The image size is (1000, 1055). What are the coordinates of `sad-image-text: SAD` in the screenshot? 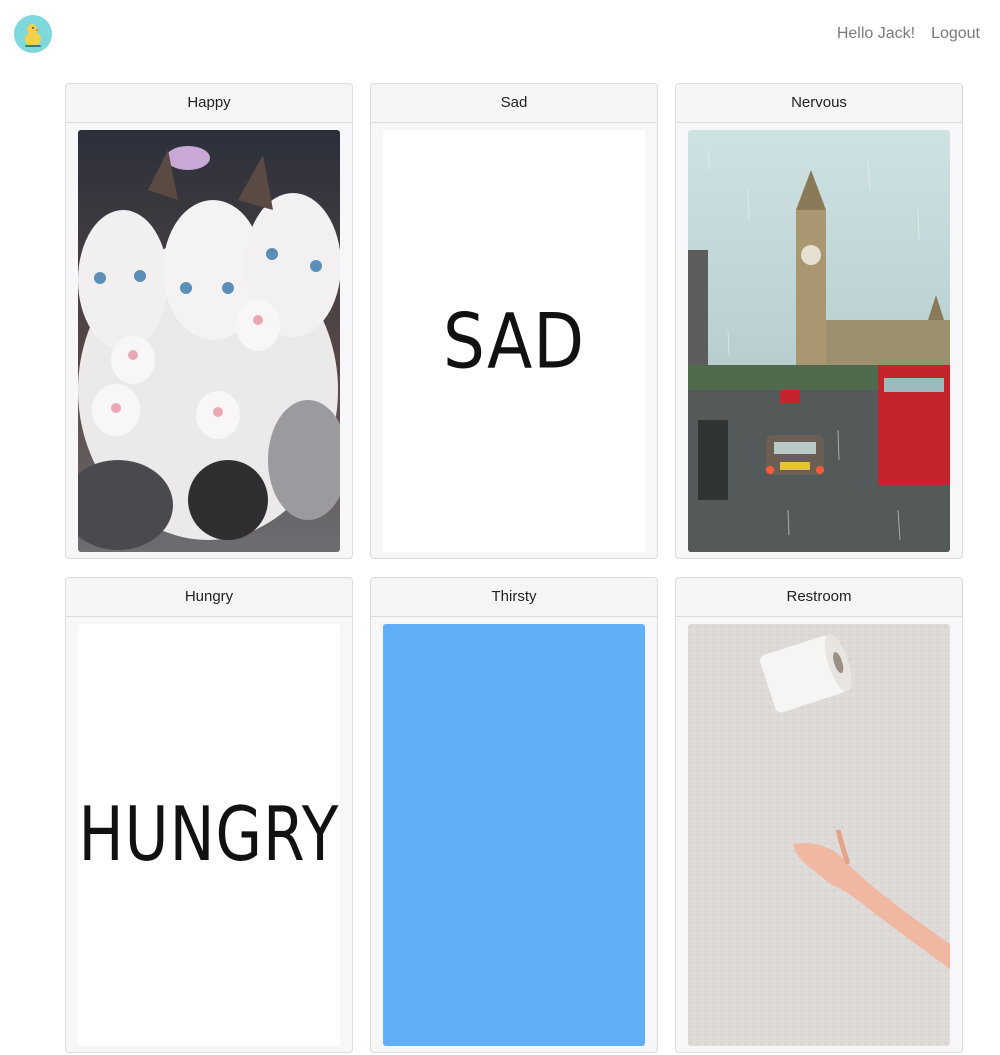 It's located at (514, 341).